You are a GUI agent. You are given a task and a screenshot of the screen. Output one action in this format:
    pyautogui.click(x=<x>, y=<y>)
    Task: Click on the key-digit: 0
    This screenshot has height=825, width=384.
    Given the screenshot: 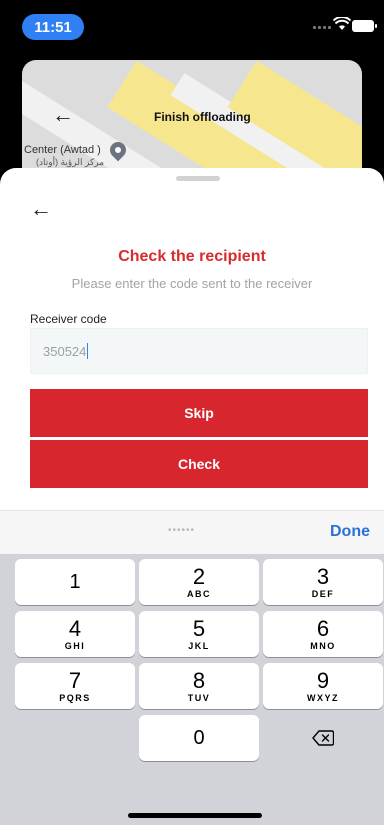 What is the action you would take?
    pyautogui.click(x=199, y=738)
    